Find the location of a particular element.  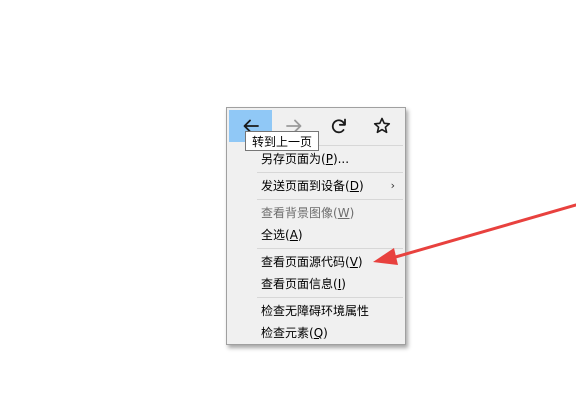

menu-item-view-page-source: 查看页面源代码(V) is located at coordinates (331, 262).